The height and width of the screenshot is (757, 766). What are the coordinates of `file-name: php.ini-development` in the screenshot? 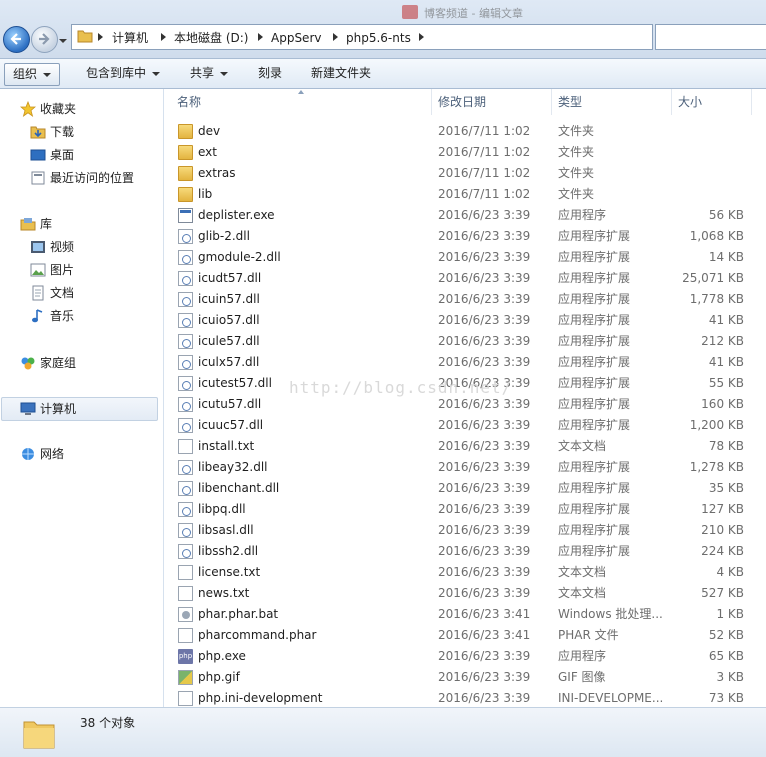 It's located at (260, 698).